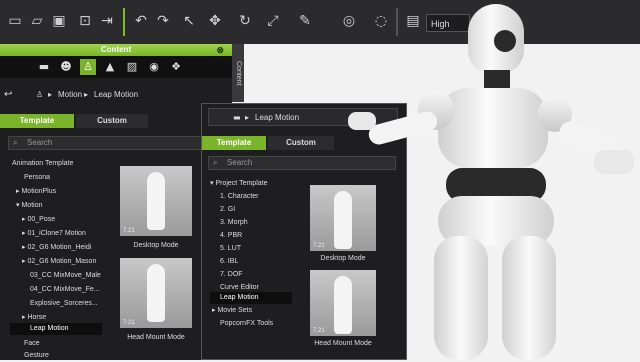 The height and width of the screenshot is (362, 640). What do you see at coordinates (258, 249) in the screenshot?
I see `tree-item: 5. LUT` at bounding box center [258, 249].